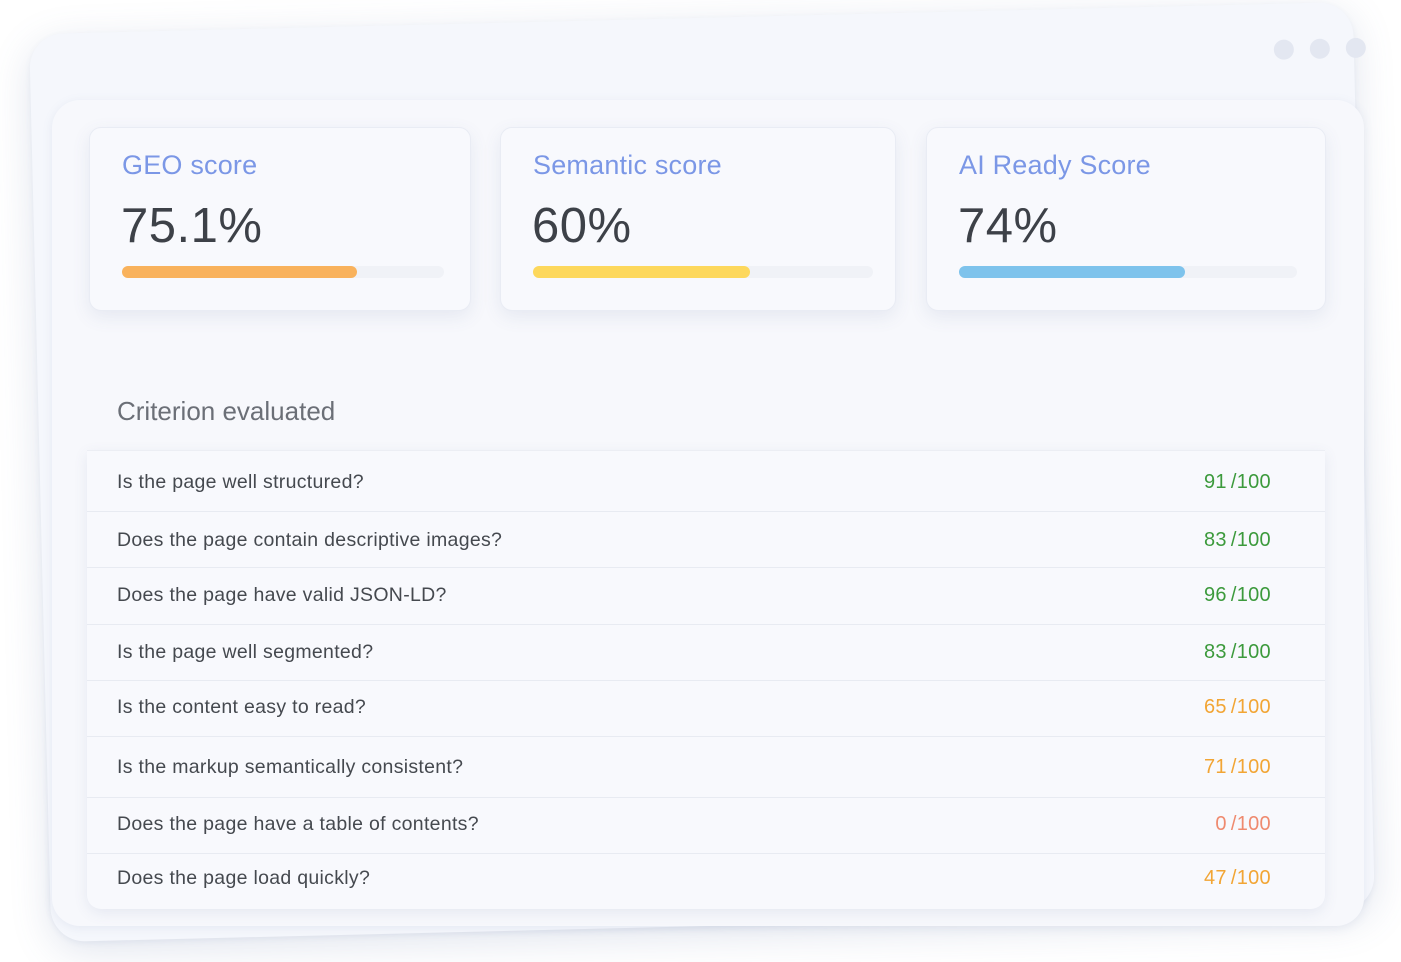 Image resolution: width=1401 pixels, height=962 pixels. What do you see at coordinates (1237, 595) in the screenshot?
I see `criterion-score: 96/100` at bounding box center [1237, 595].